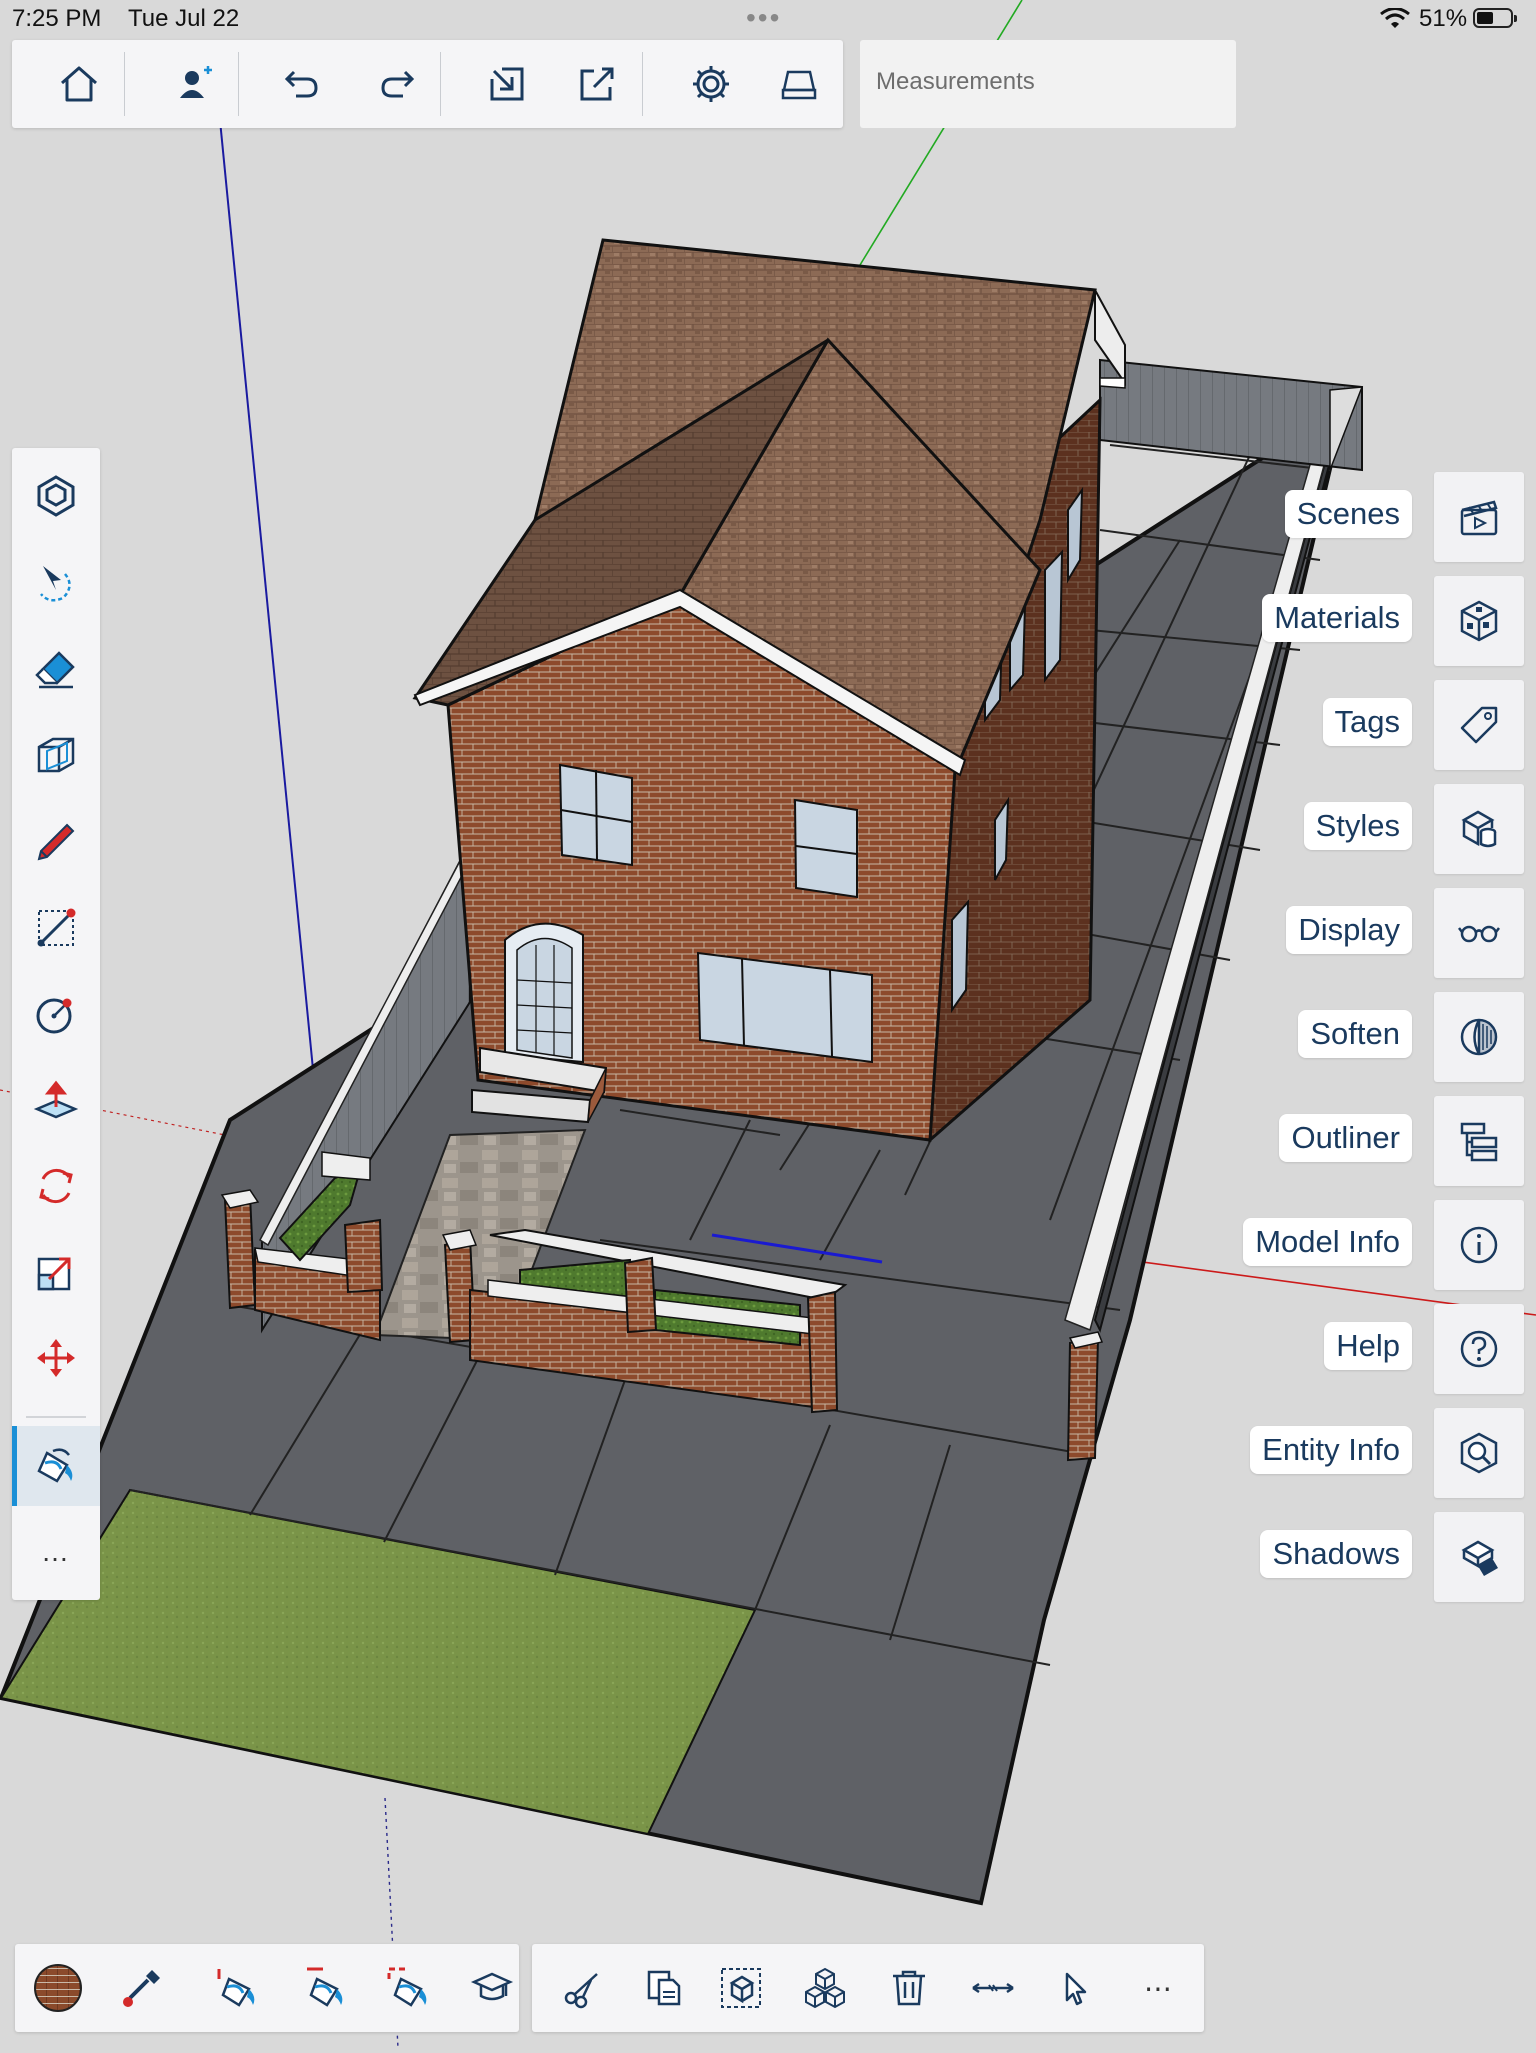  I want to click on dimension-icon, so click(993, 1988).